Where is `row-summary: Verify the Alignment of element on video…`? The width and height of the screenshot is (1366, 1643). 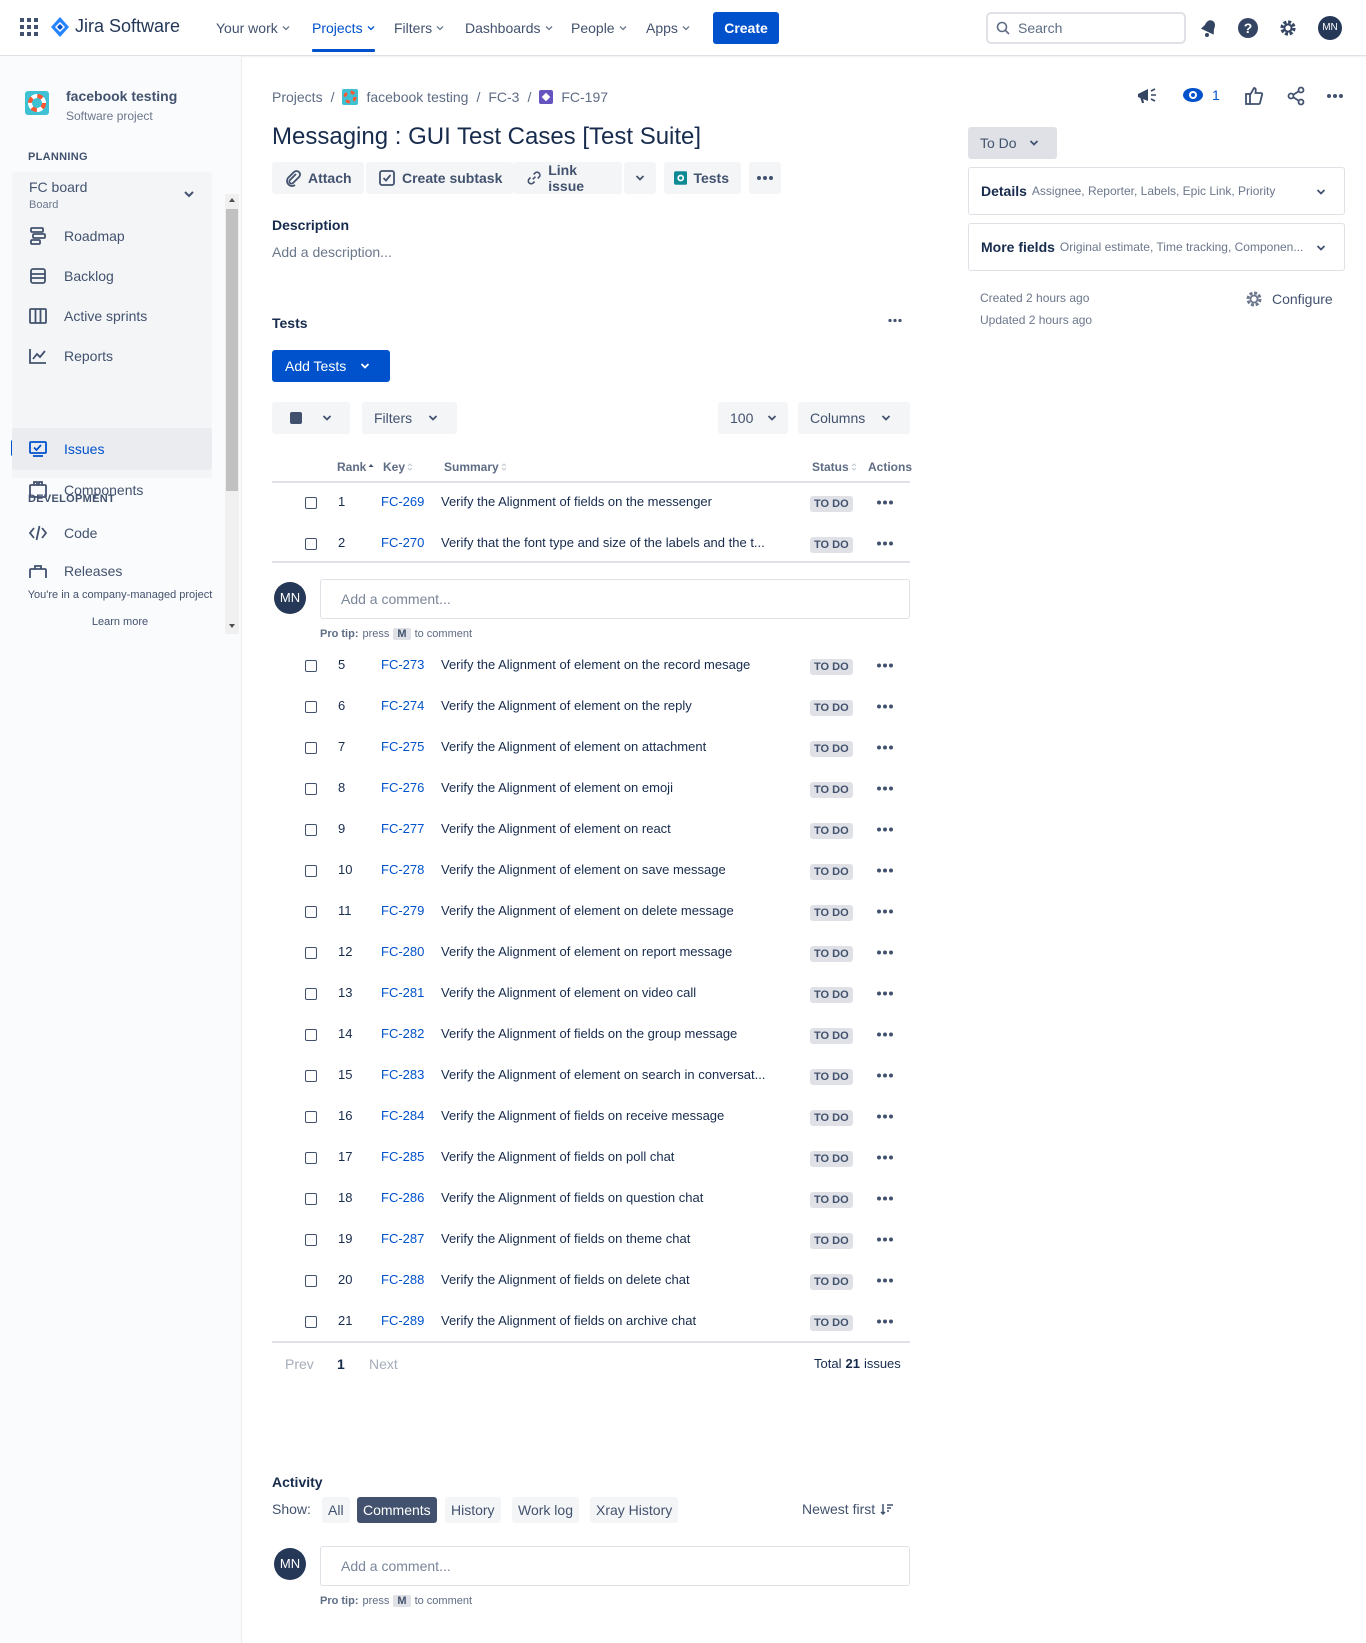
row-summary: Verify the Alignment of element on video… is located at coordinates (613, 992).